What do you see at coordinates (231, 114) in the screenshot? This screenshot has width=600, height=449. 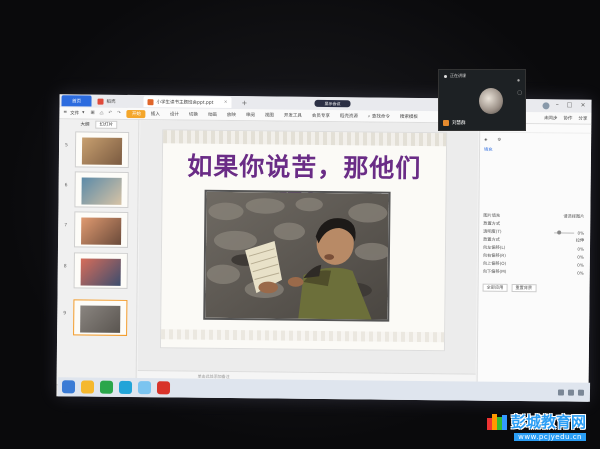 I see `tab-slideshow: 放映` at bounding box center [231, 114].